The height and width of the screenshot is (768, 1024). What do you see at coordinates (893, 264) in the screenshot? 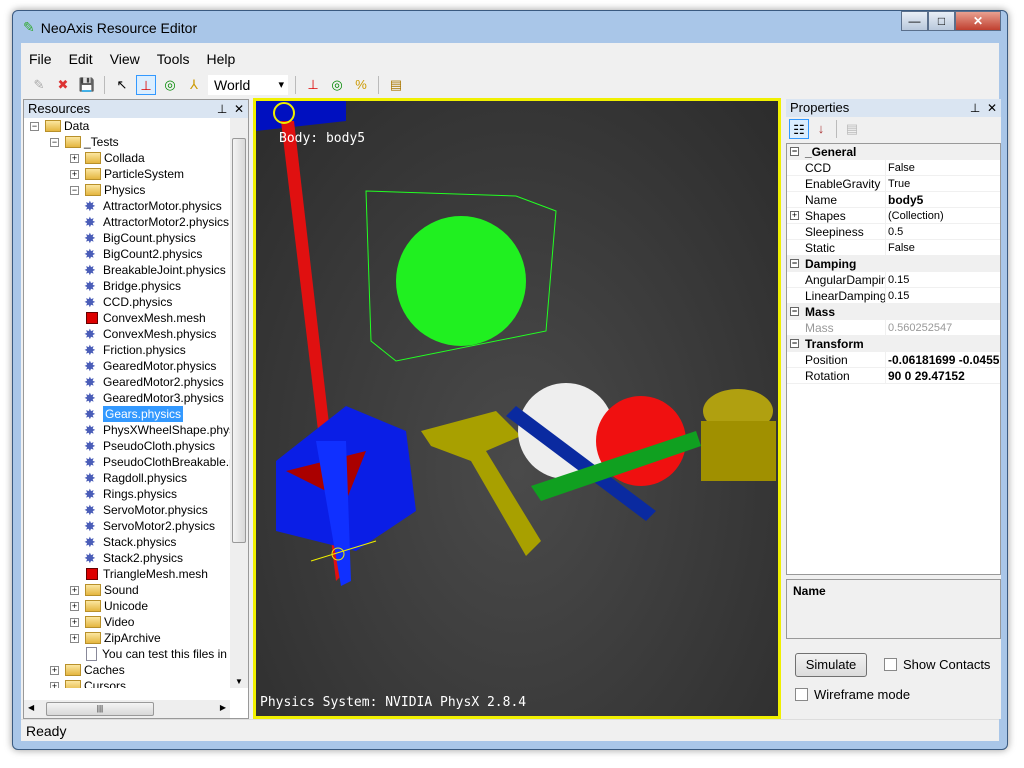
I see `property-category: − Damping` at bounding box center [893, 264].